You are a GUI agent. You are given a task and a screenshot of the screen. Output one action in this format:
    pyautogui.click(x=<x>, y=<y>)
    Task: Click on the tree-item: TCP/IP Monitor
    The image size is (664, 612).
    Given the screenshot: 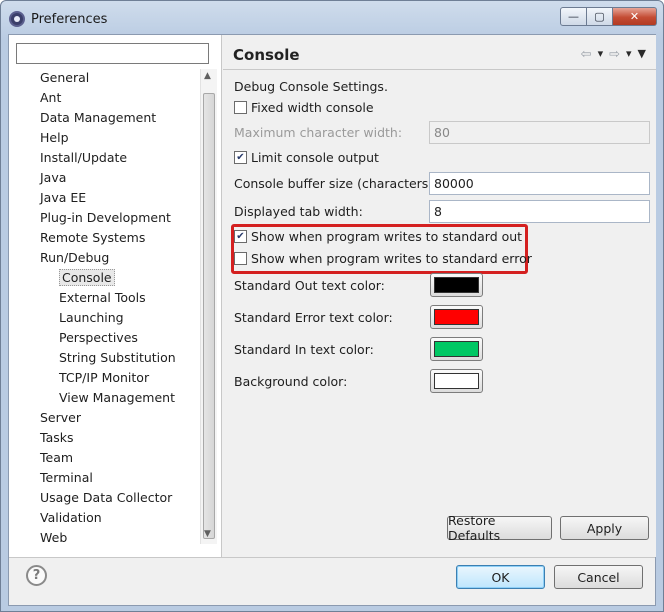 What is the action you would take?
    pyautogui.click(x=104, y=378)
    